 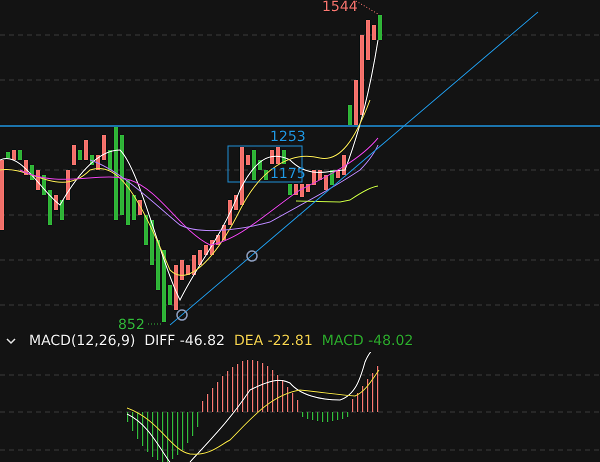 What do you see at coordinates (184, 341) in the screenshot?
I see `diff-value: DIFF -46.82` at bounding box center [184, 341].